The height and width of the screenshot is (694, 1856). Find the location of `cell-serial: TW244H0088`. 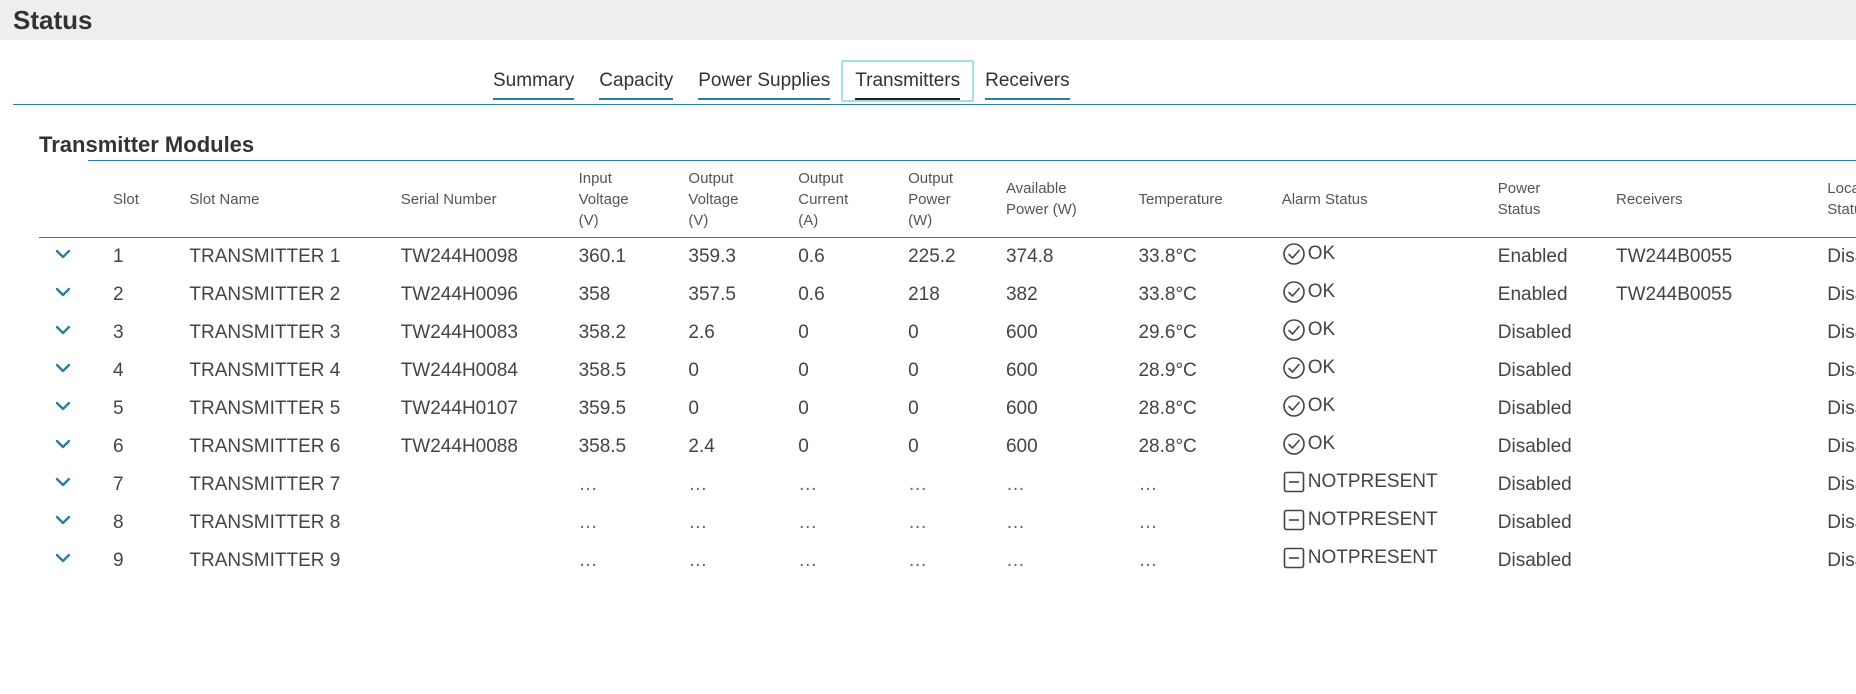

cell-serial: TW244H0088 is located at coordinates (459, 446).